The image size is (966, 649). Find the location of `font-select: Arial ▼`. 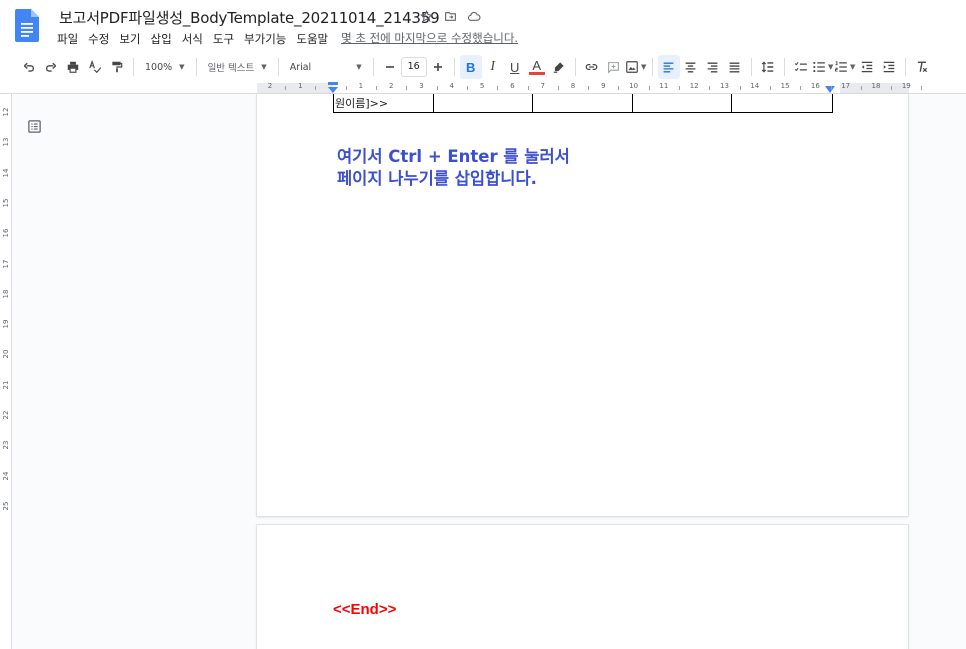

font-select: Arial ▼ is located at coordinates (326, 67).